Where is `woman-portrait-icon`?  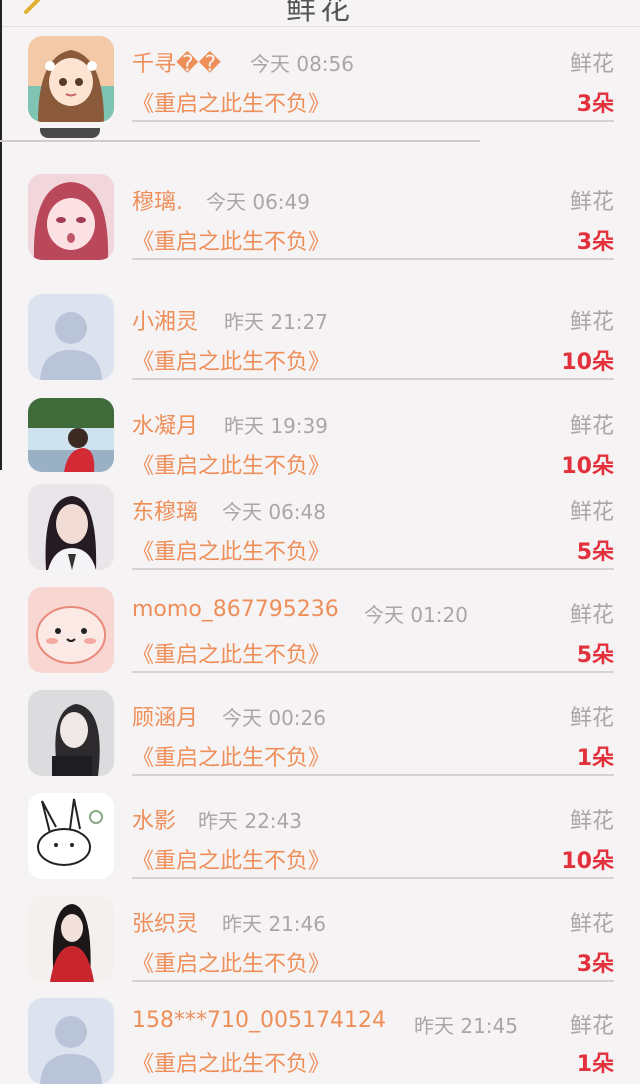
woman-portrait-icon is located at coordinates (71, 527).